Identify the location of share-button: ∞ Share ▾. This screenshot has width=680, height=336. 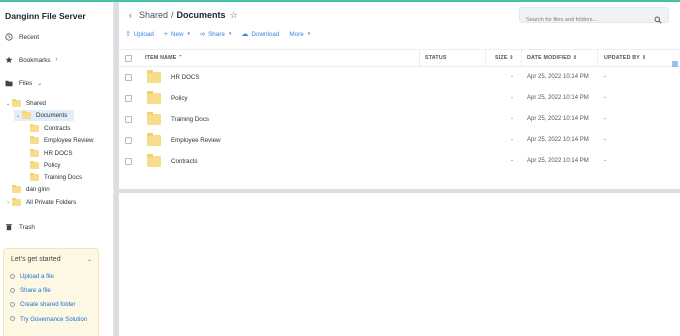
(215, 34).